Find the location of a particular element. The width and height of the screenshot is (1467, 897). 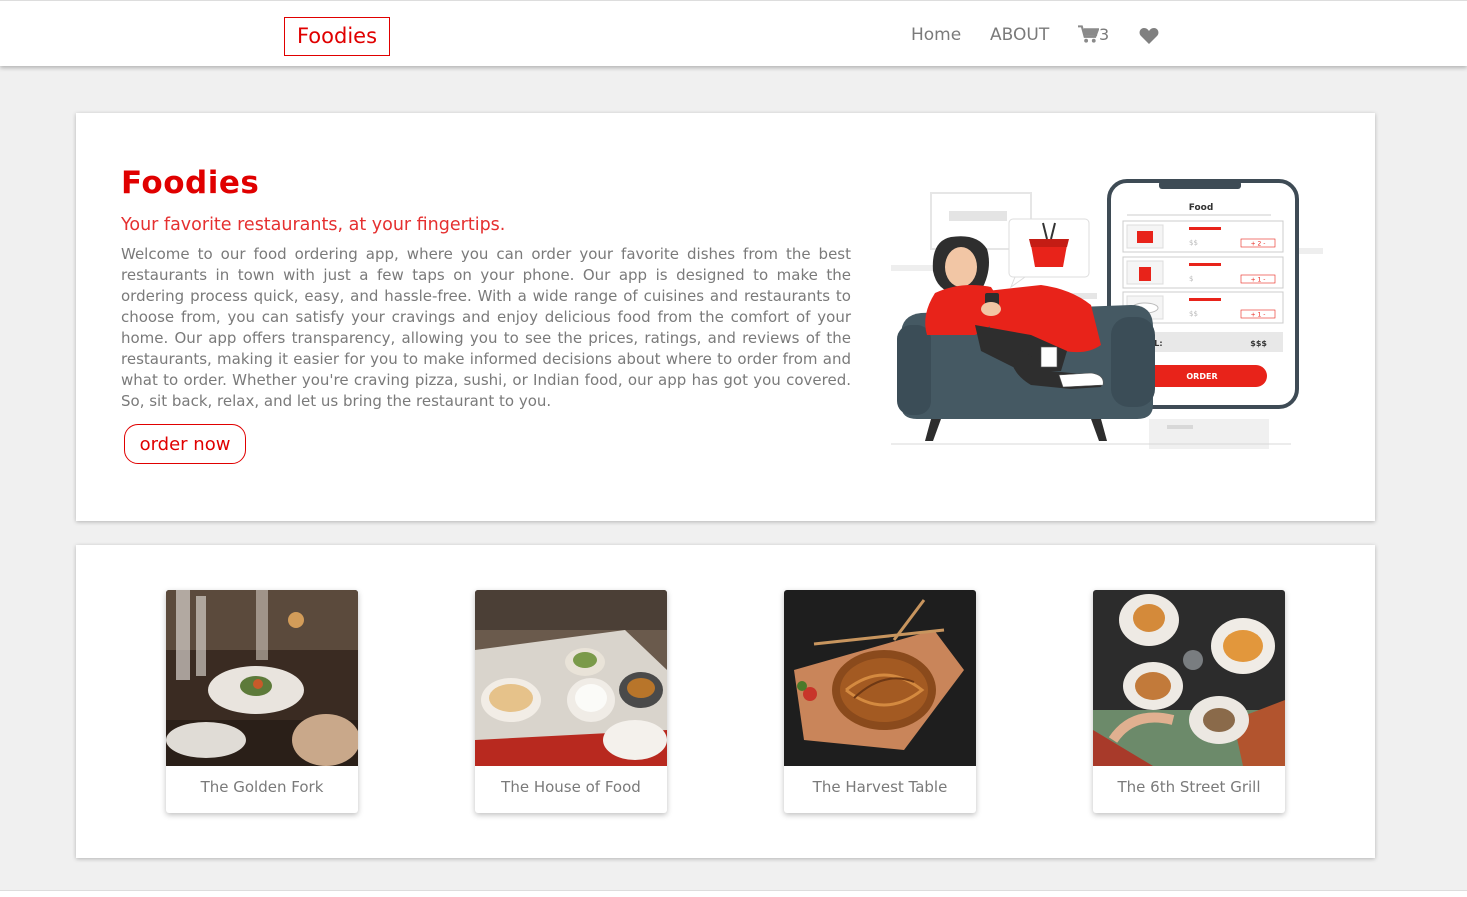

restaurant-name: The Golden Fork is located at coordinates (262, 787).